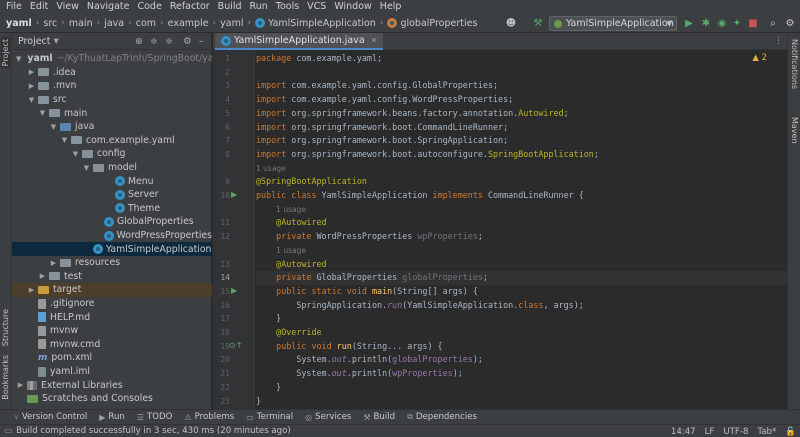 This screenshot has height=437, width=800. I want to click on breadcrumb-com: com, so click(146, 23).